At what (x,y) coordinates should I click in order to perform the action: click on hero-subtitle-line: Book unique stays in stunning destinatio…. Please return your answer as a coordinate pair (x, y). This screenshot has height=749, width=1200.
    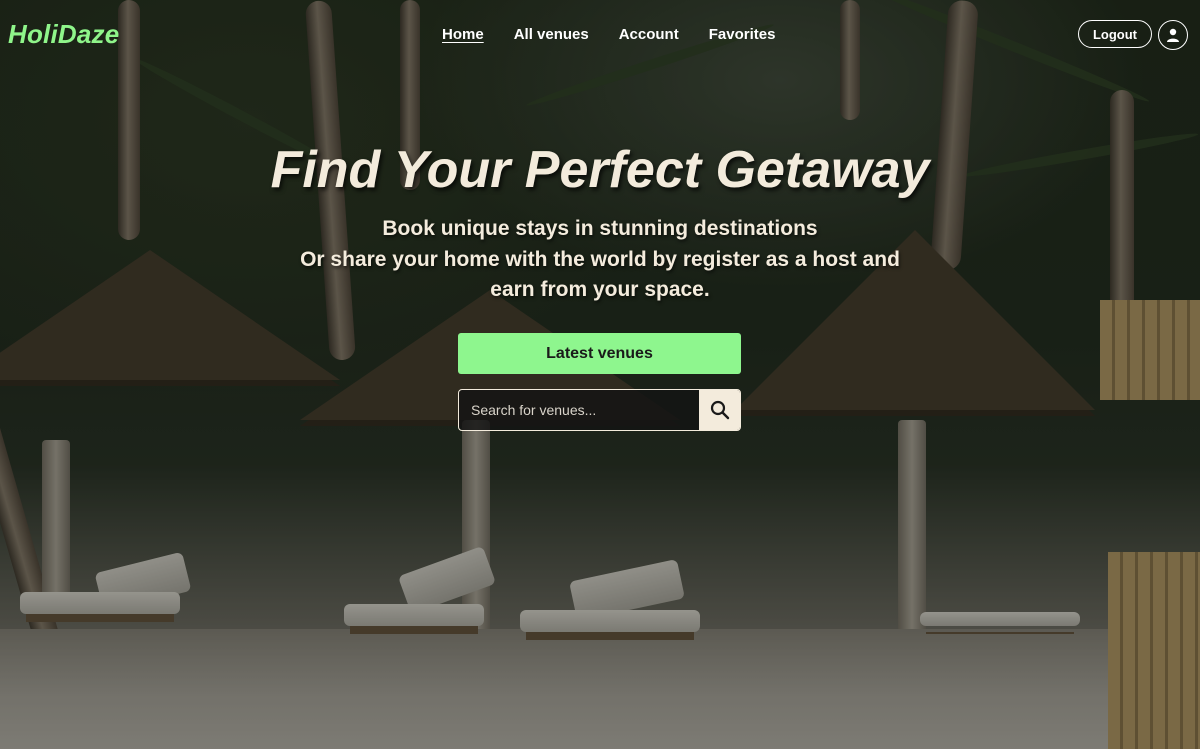
    Looking at the image, I should click on (600, 228).